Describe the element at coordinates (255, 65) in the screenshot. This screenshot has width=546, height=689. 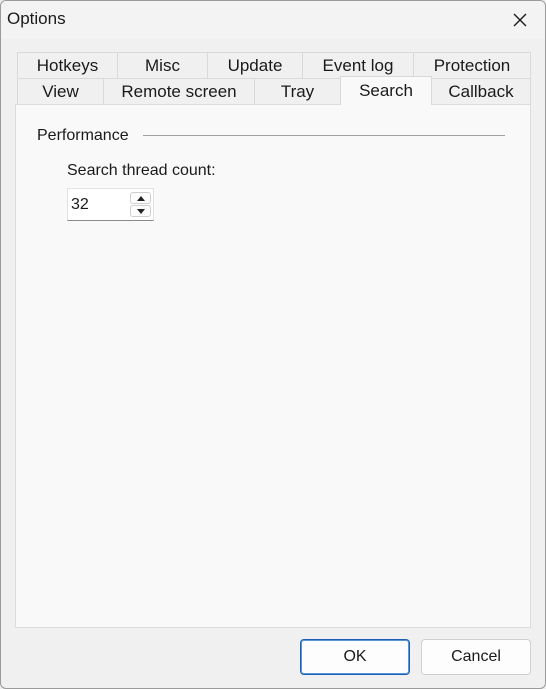
I see `tab-update: Update` at that location.